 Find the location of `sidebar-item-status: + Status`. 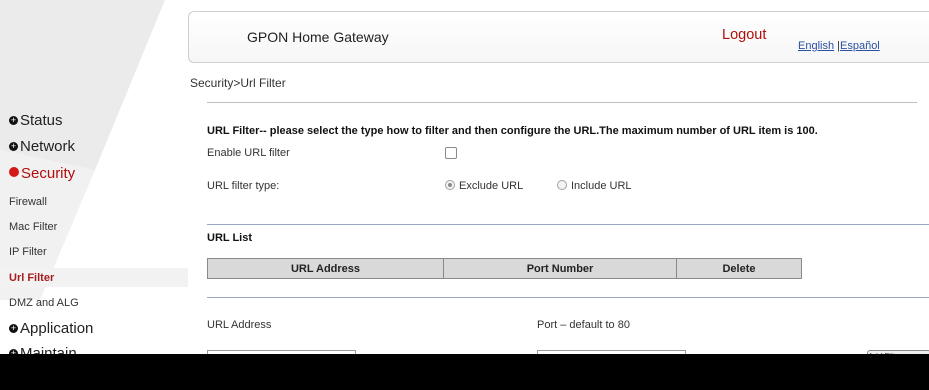

sidebar-item-status: + Status is located at coordinates (36, 120).